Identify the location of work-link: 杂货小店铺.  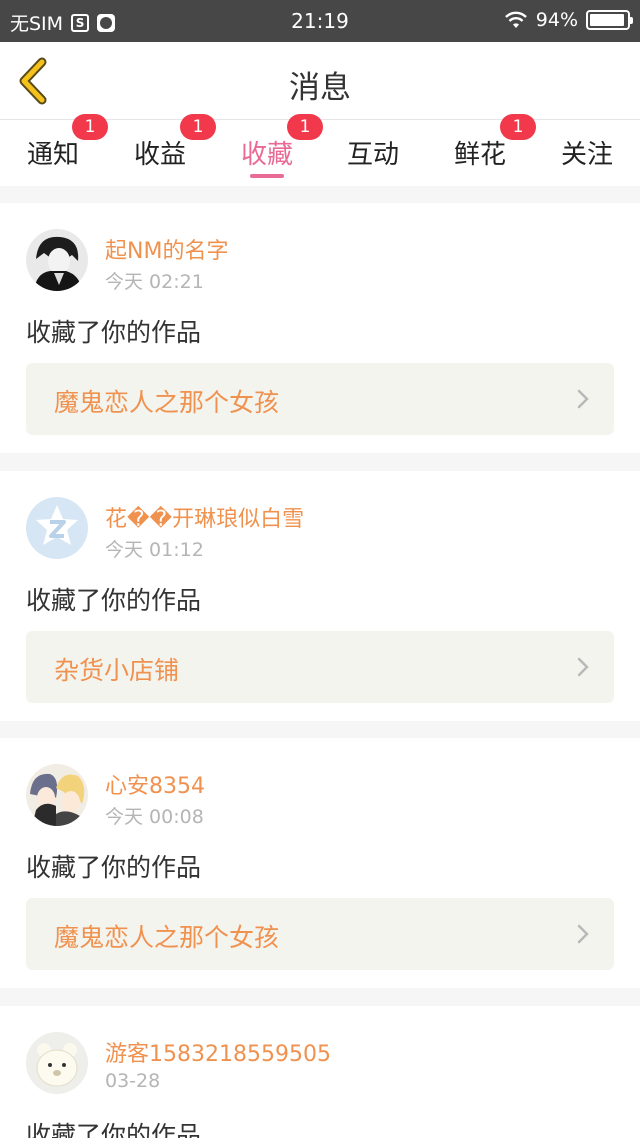
(320, 667).